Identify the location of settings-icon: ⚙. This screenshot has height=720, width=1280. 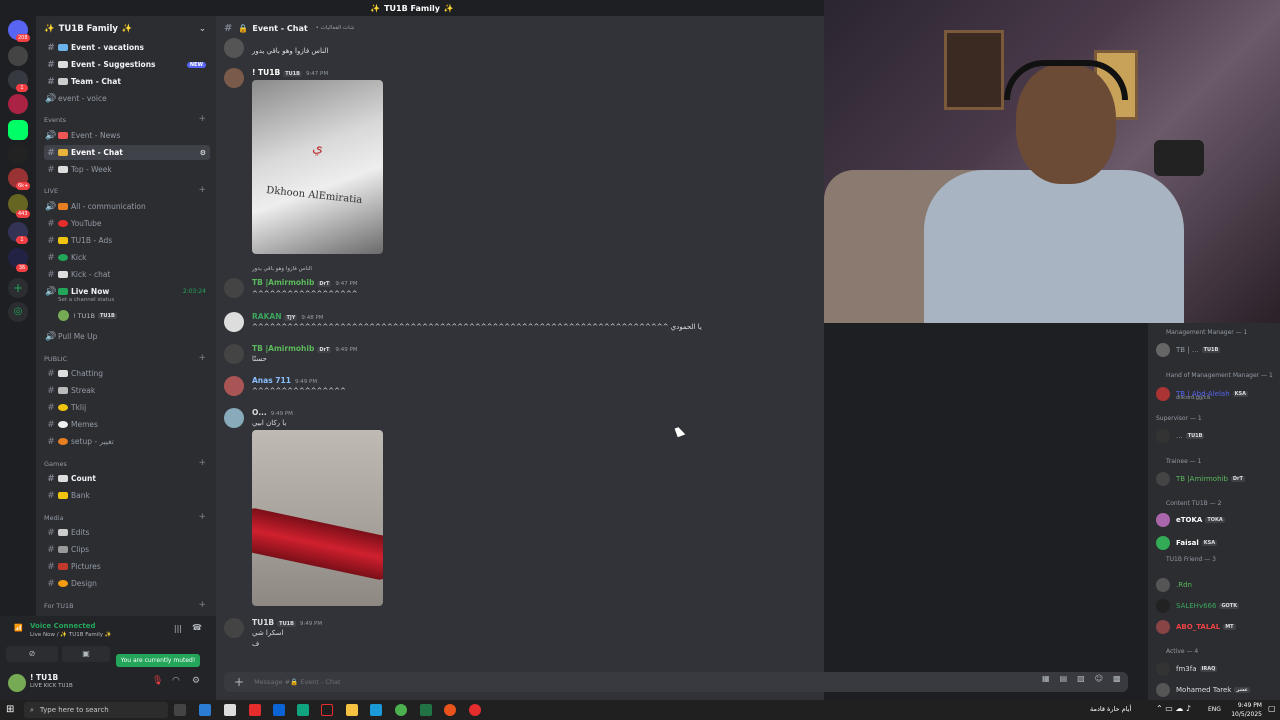
(203, 153).